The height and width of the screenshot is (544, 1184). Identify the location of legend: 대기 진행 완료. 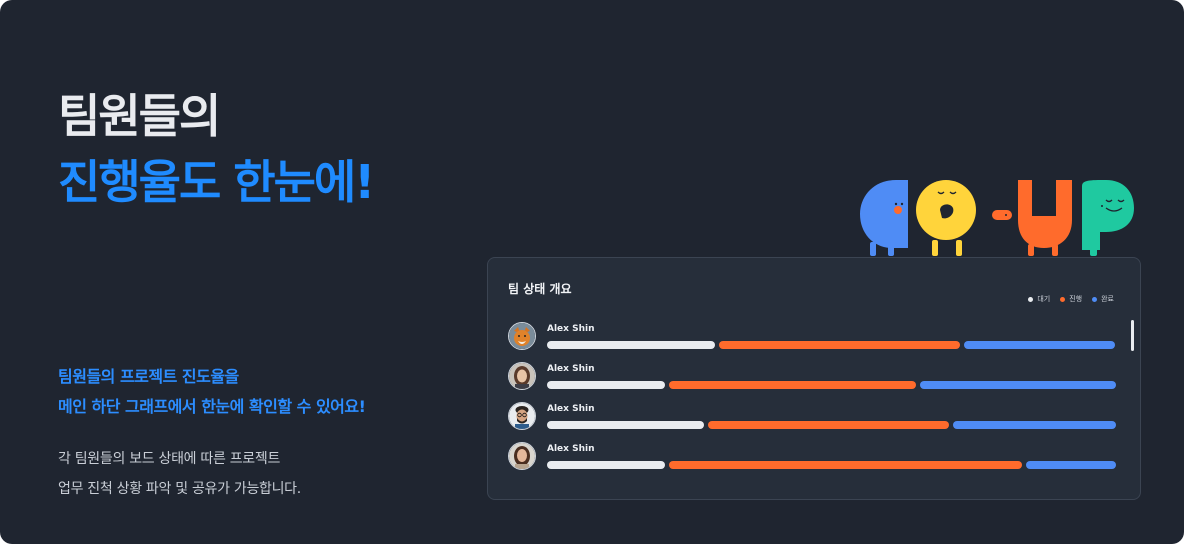
(1071, 299).